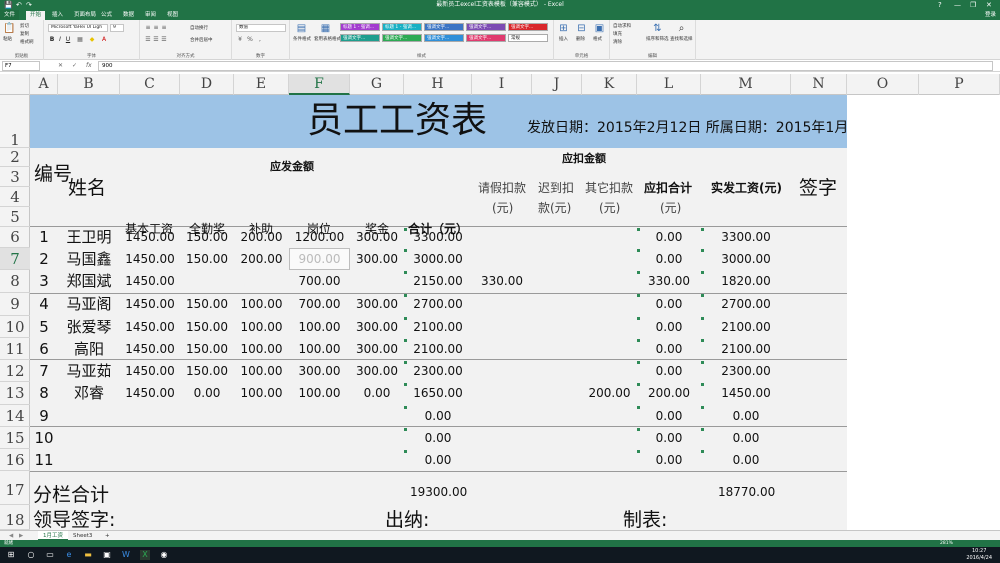 The height and width of the screenshot is (563, 1000). I want to click on column-header: B, so click(89, 84).